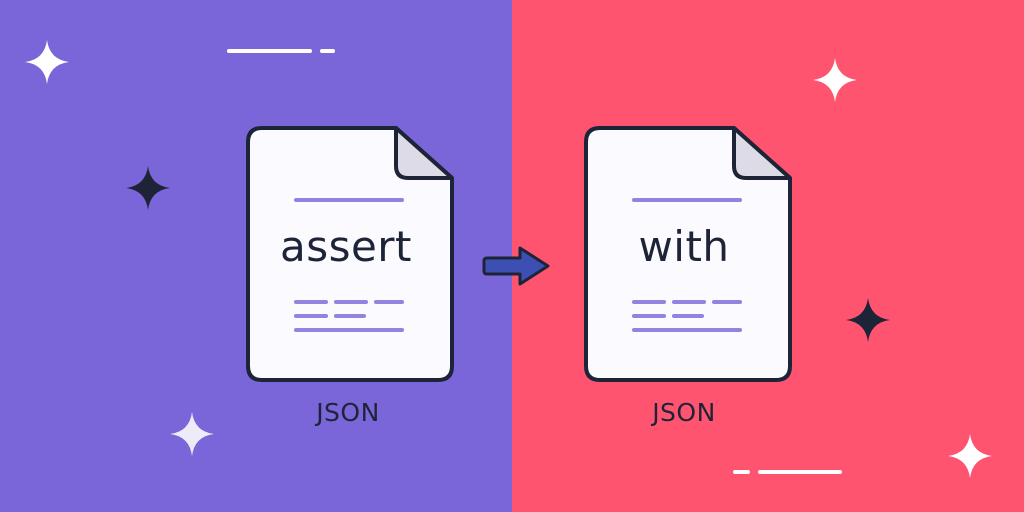 The width and height of the screenshot is (1024, 512). Describe the element at coordinates (346, 246) in the screenshot. I see `source-keyword: assert` at that location.